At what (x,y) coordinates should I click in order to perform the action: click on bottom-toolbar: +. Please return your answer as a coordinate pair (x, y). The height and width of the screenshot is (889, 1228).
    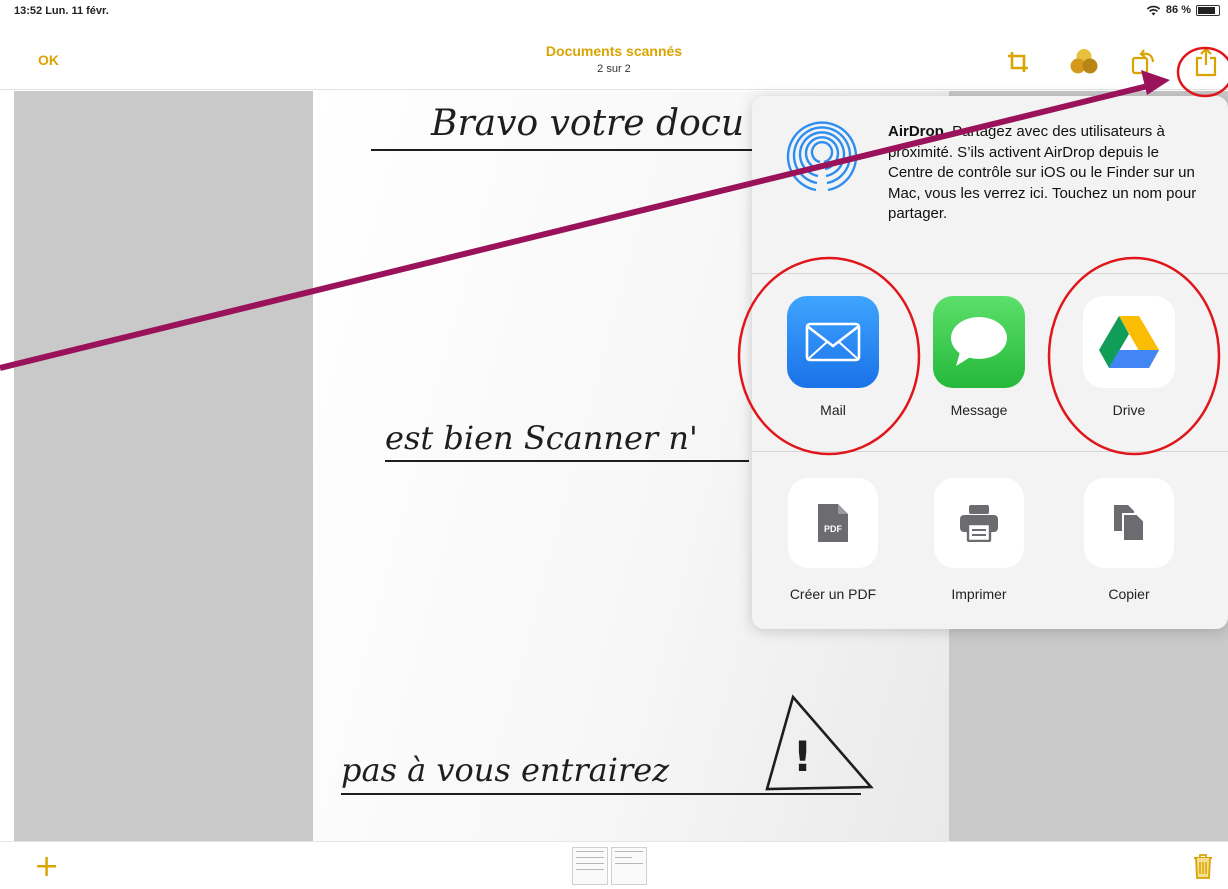
    Looking at the image, I should click on (614, 865).